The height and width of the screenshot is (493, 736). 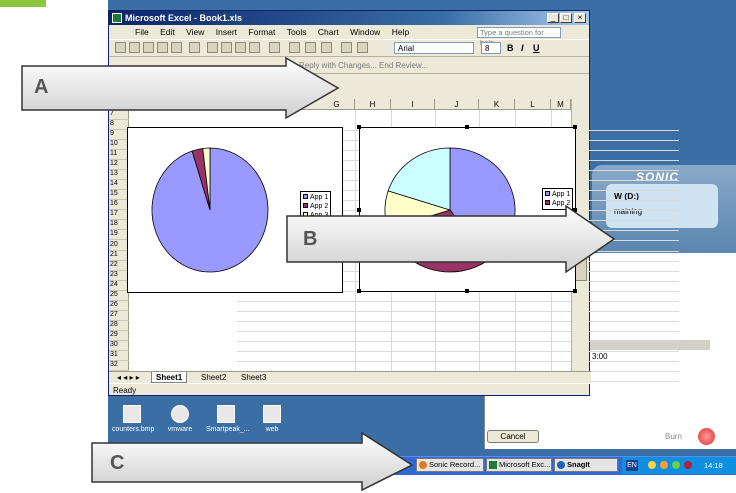 I want to click on callout-arrow-b, so click(x=451, y=239).